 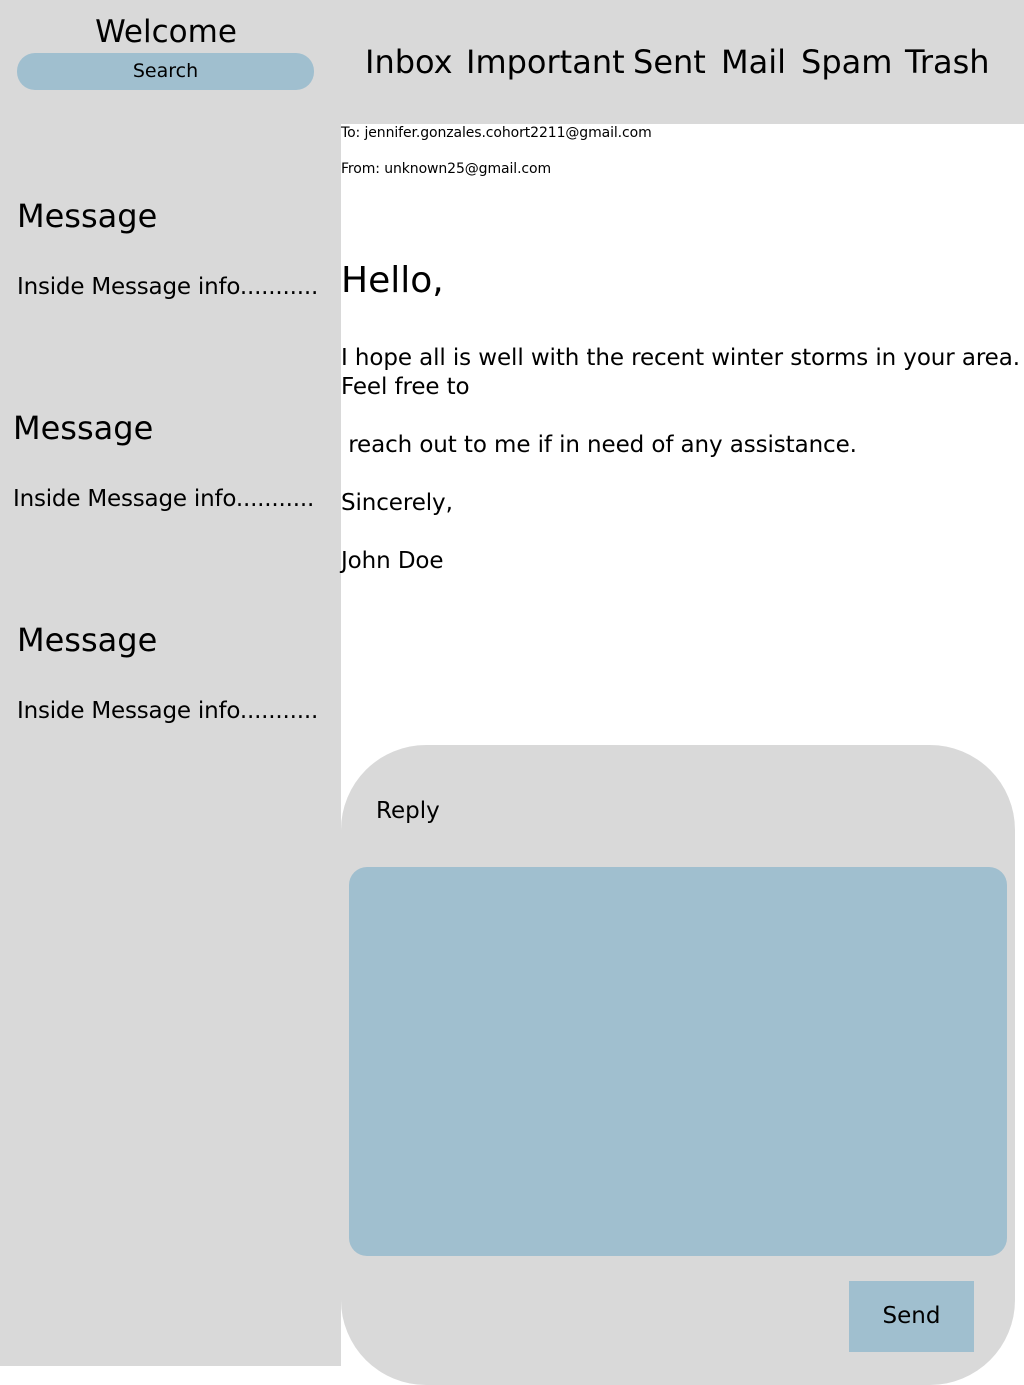 What do you see at coordinates (397, 503) in the screenshot?
I see `email-closing: Sincerely,` at bounding box center [397, 503].